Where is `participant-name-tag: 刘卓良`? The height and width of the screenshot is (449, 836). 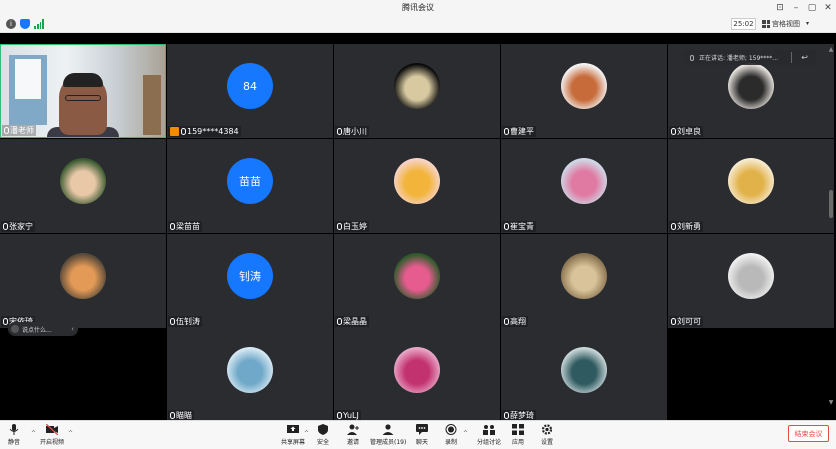
participant-name-tag: 刘卓良 is located at coordinates (686, 131).